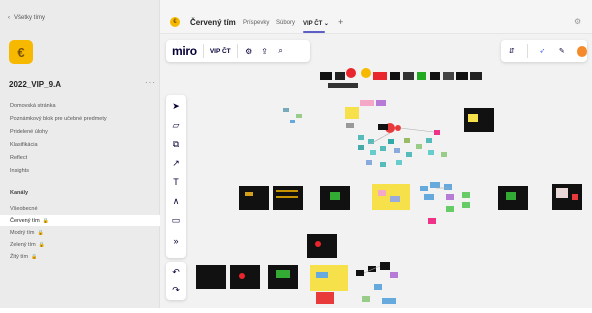  Describe the element at coordinates (80, 220) in the screenshot. I see `channel-red-team: Červený tím 🔒` at that location.